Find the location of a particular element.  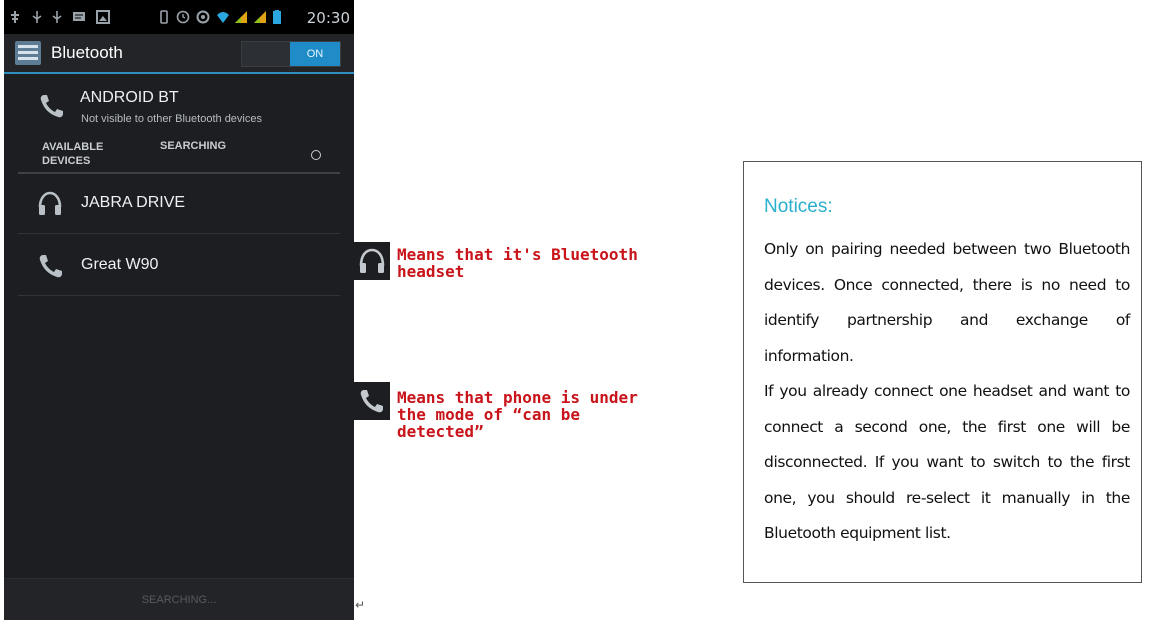

page-title: Bluetooth is located at coordinates (87, 52).